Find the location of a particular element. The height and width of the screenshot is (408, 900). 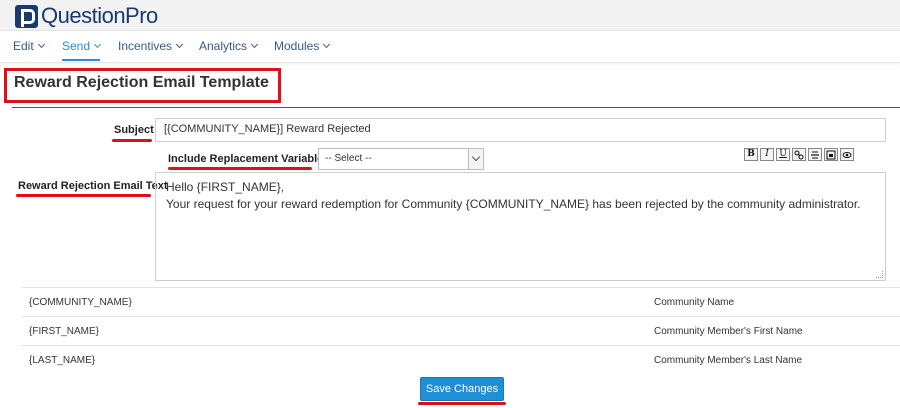

variable-description: Community Member's Last Name is located at coordinates (728, 360).